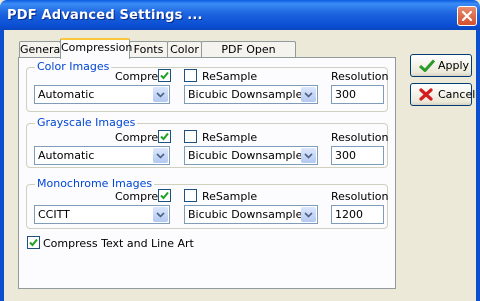 The width and height of the screenshot is (480, 301). I want to click on color-compress-checkbox, so click(164, 75).